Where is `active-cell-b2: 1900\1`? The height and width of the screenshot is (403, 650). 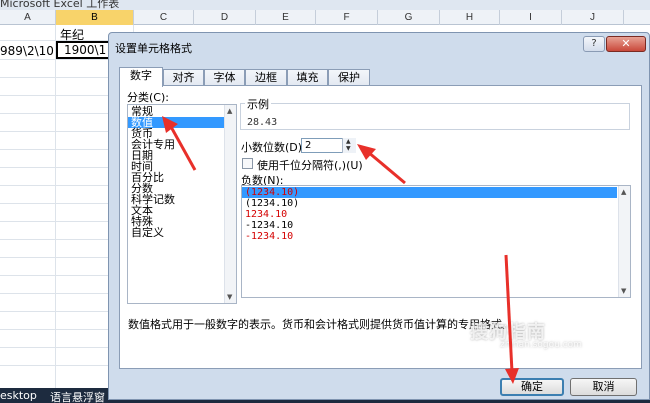 active-cell-b2: 1900\1 is located at coordinates (83, 50).